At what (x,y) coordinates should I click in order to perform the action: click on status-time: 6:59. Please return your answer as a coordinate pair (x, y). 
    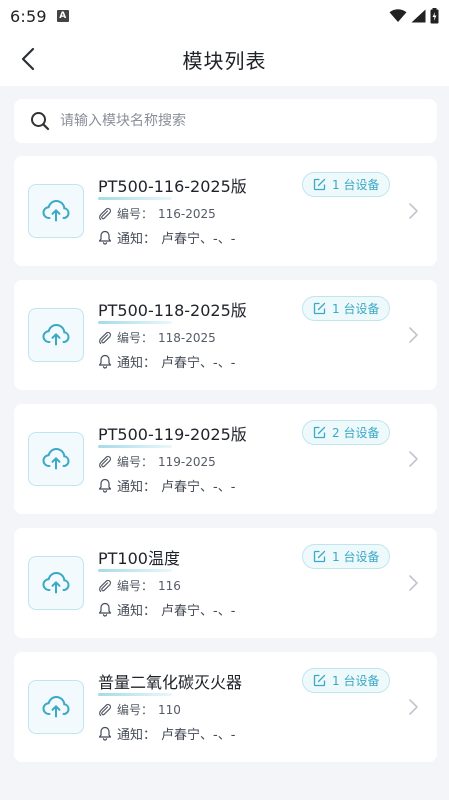
    Looking at the image, I should click on (28, 16).